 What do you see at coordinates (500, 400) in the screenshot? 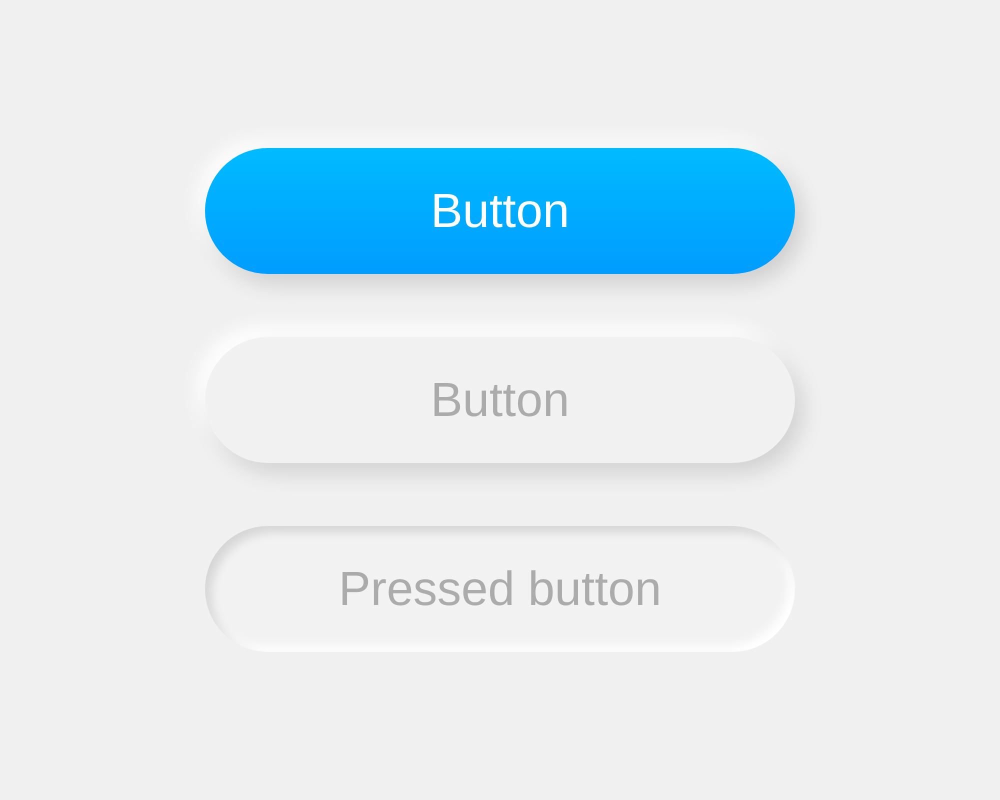
I see `raised-button: Button` at bounding box center [500, 400].